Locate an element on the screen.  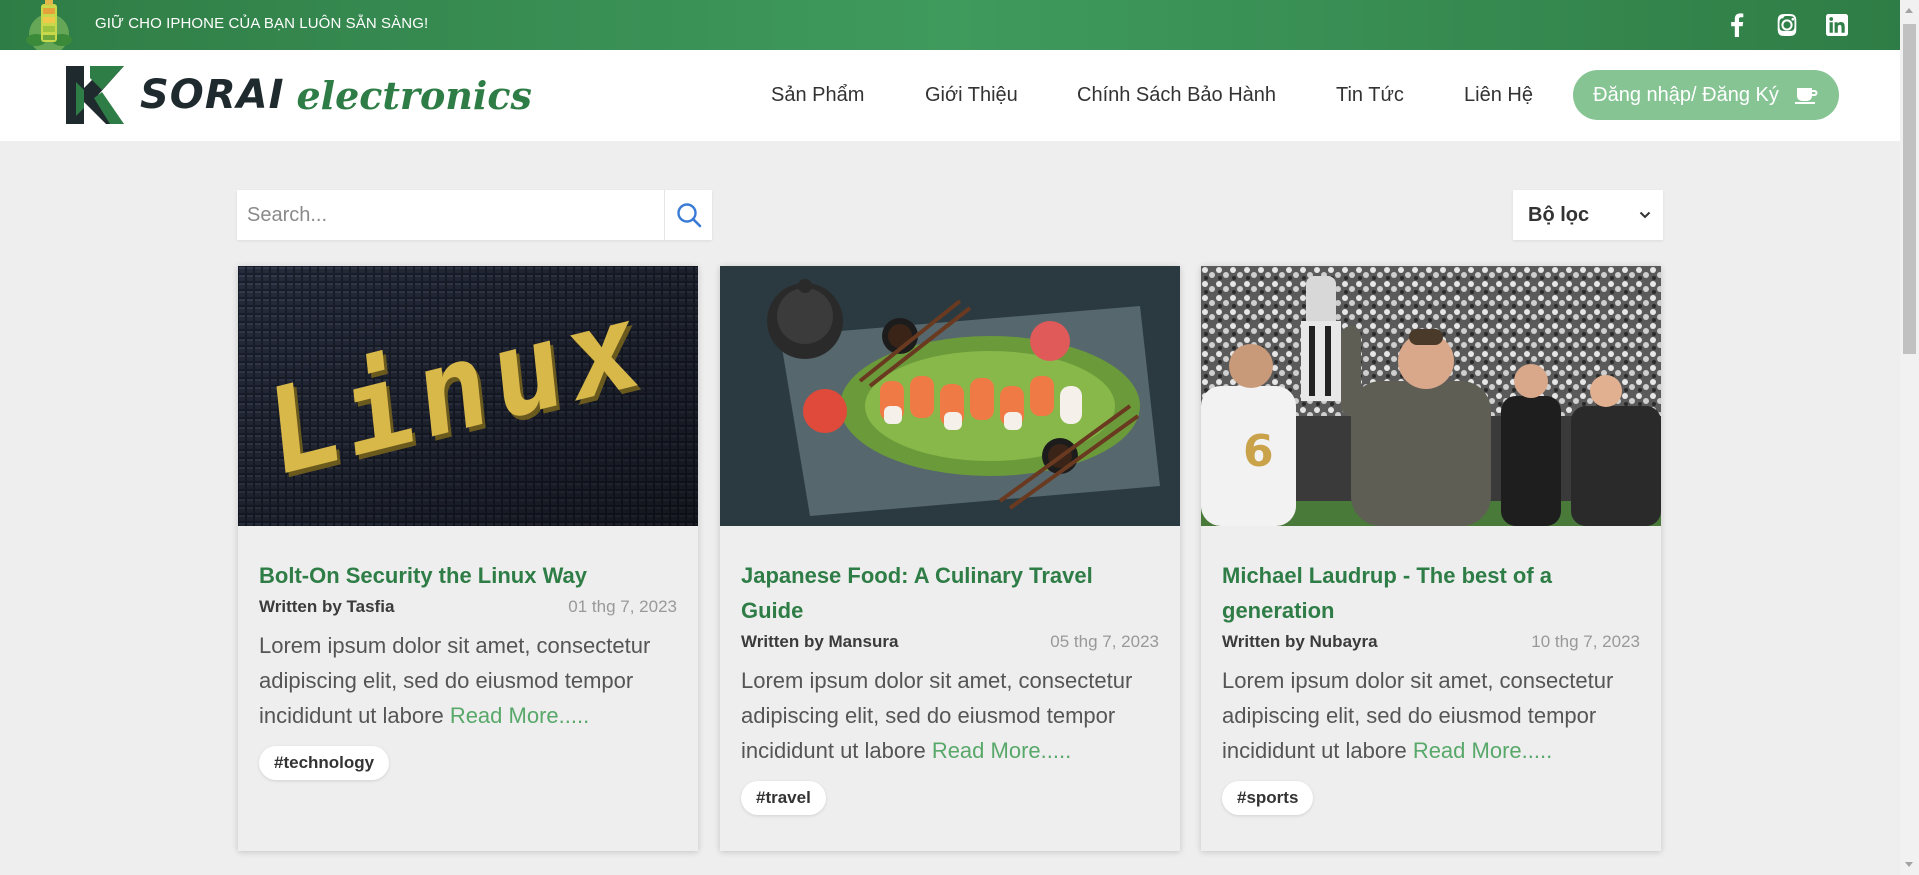
search-icon is located at coordinates (688, 215).